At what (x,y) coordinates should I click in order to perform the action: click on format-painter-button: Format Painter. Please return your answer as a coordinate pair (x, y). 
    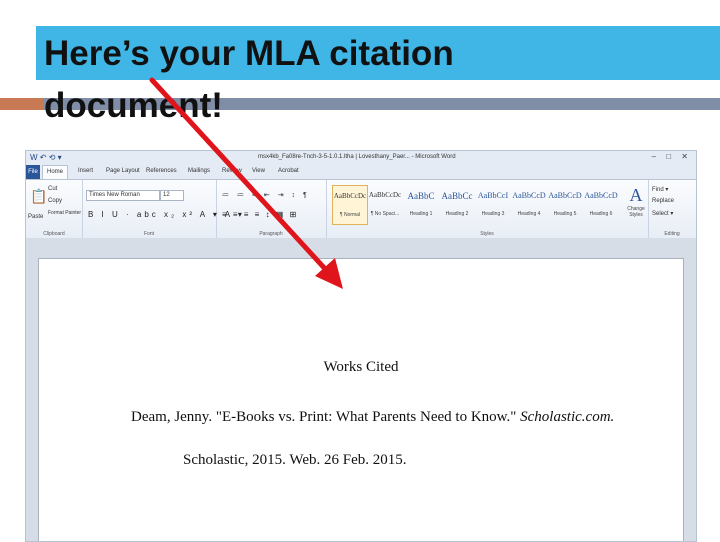
    Looking at the image, I should click on (64, 213).